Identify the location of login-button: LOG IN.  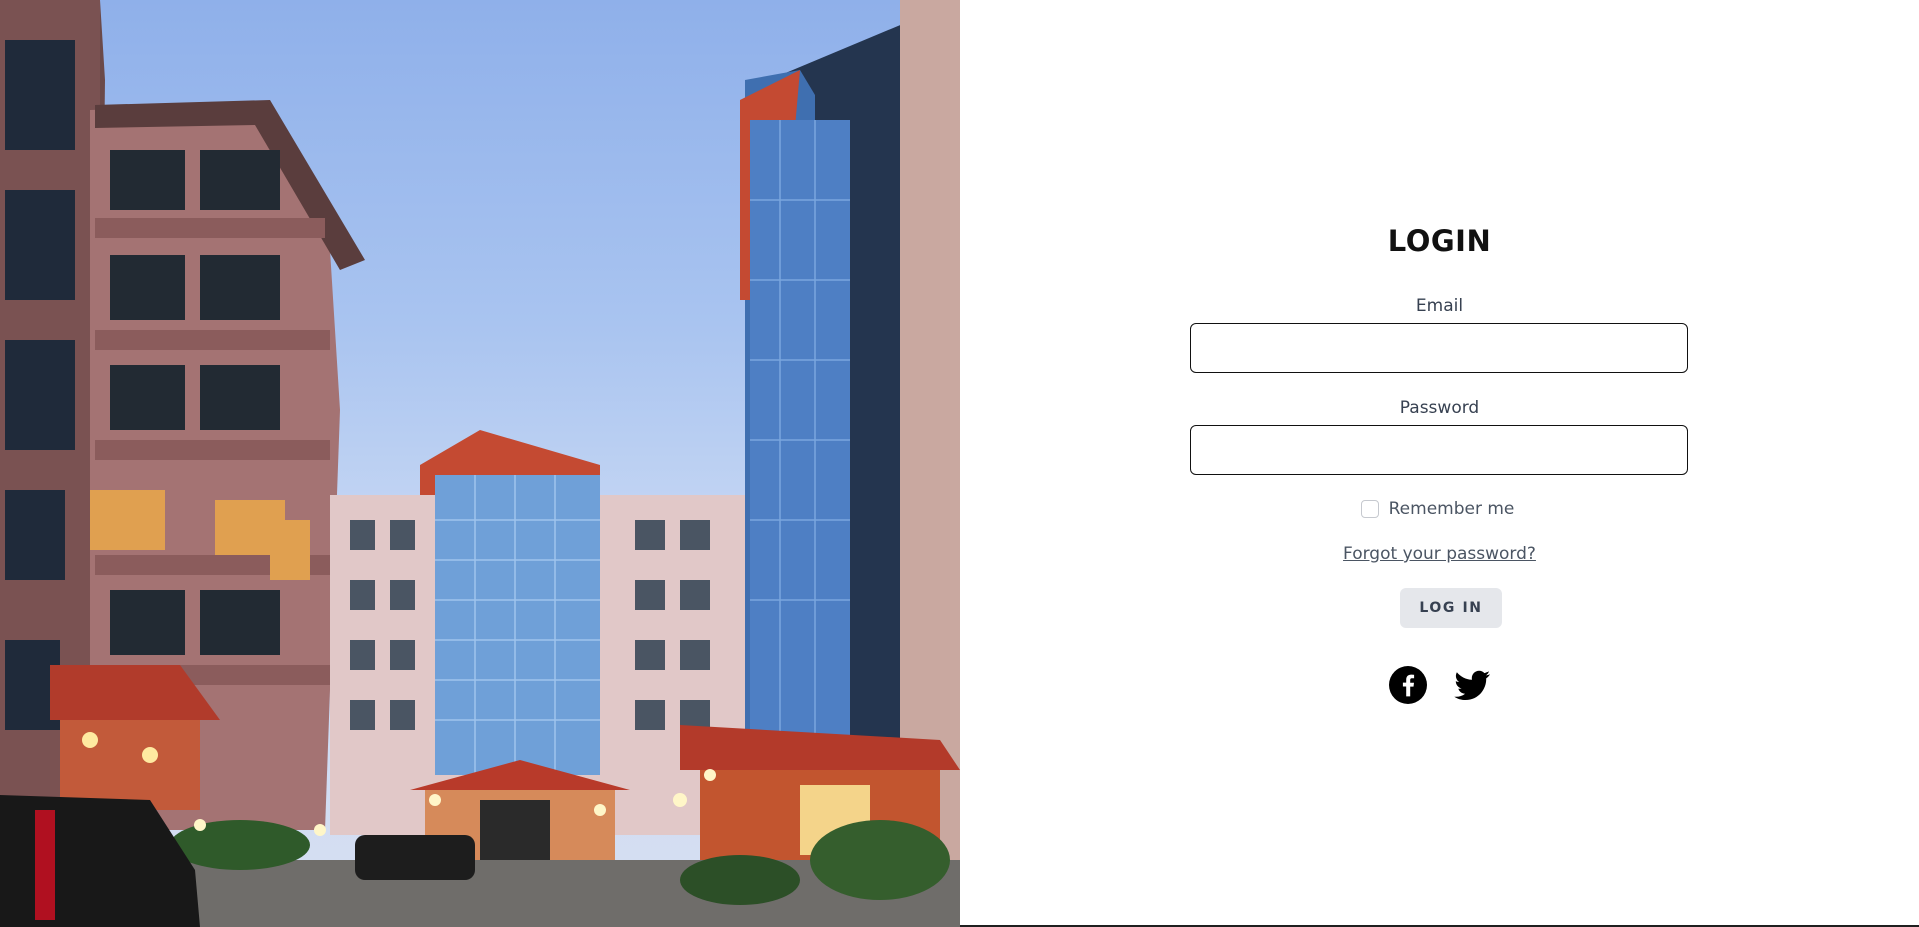
(1451, 608).